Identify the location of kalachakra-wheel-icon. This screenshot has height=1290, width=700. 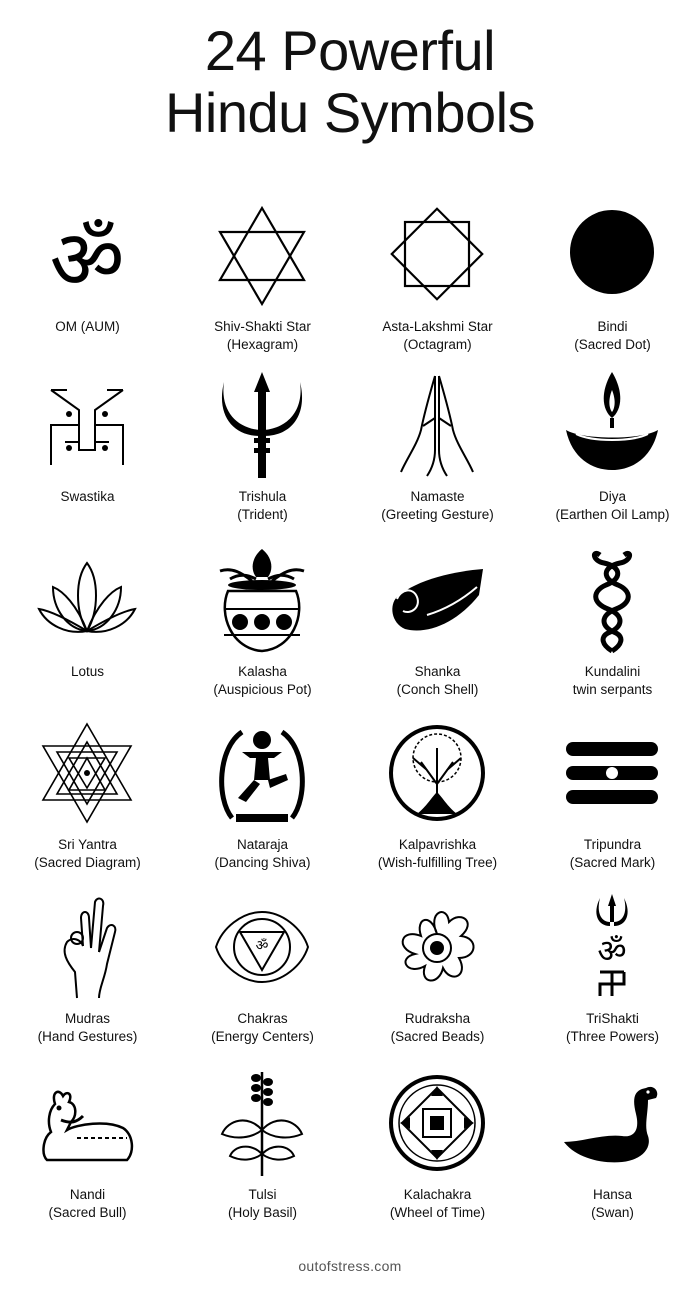
(437, 1123).